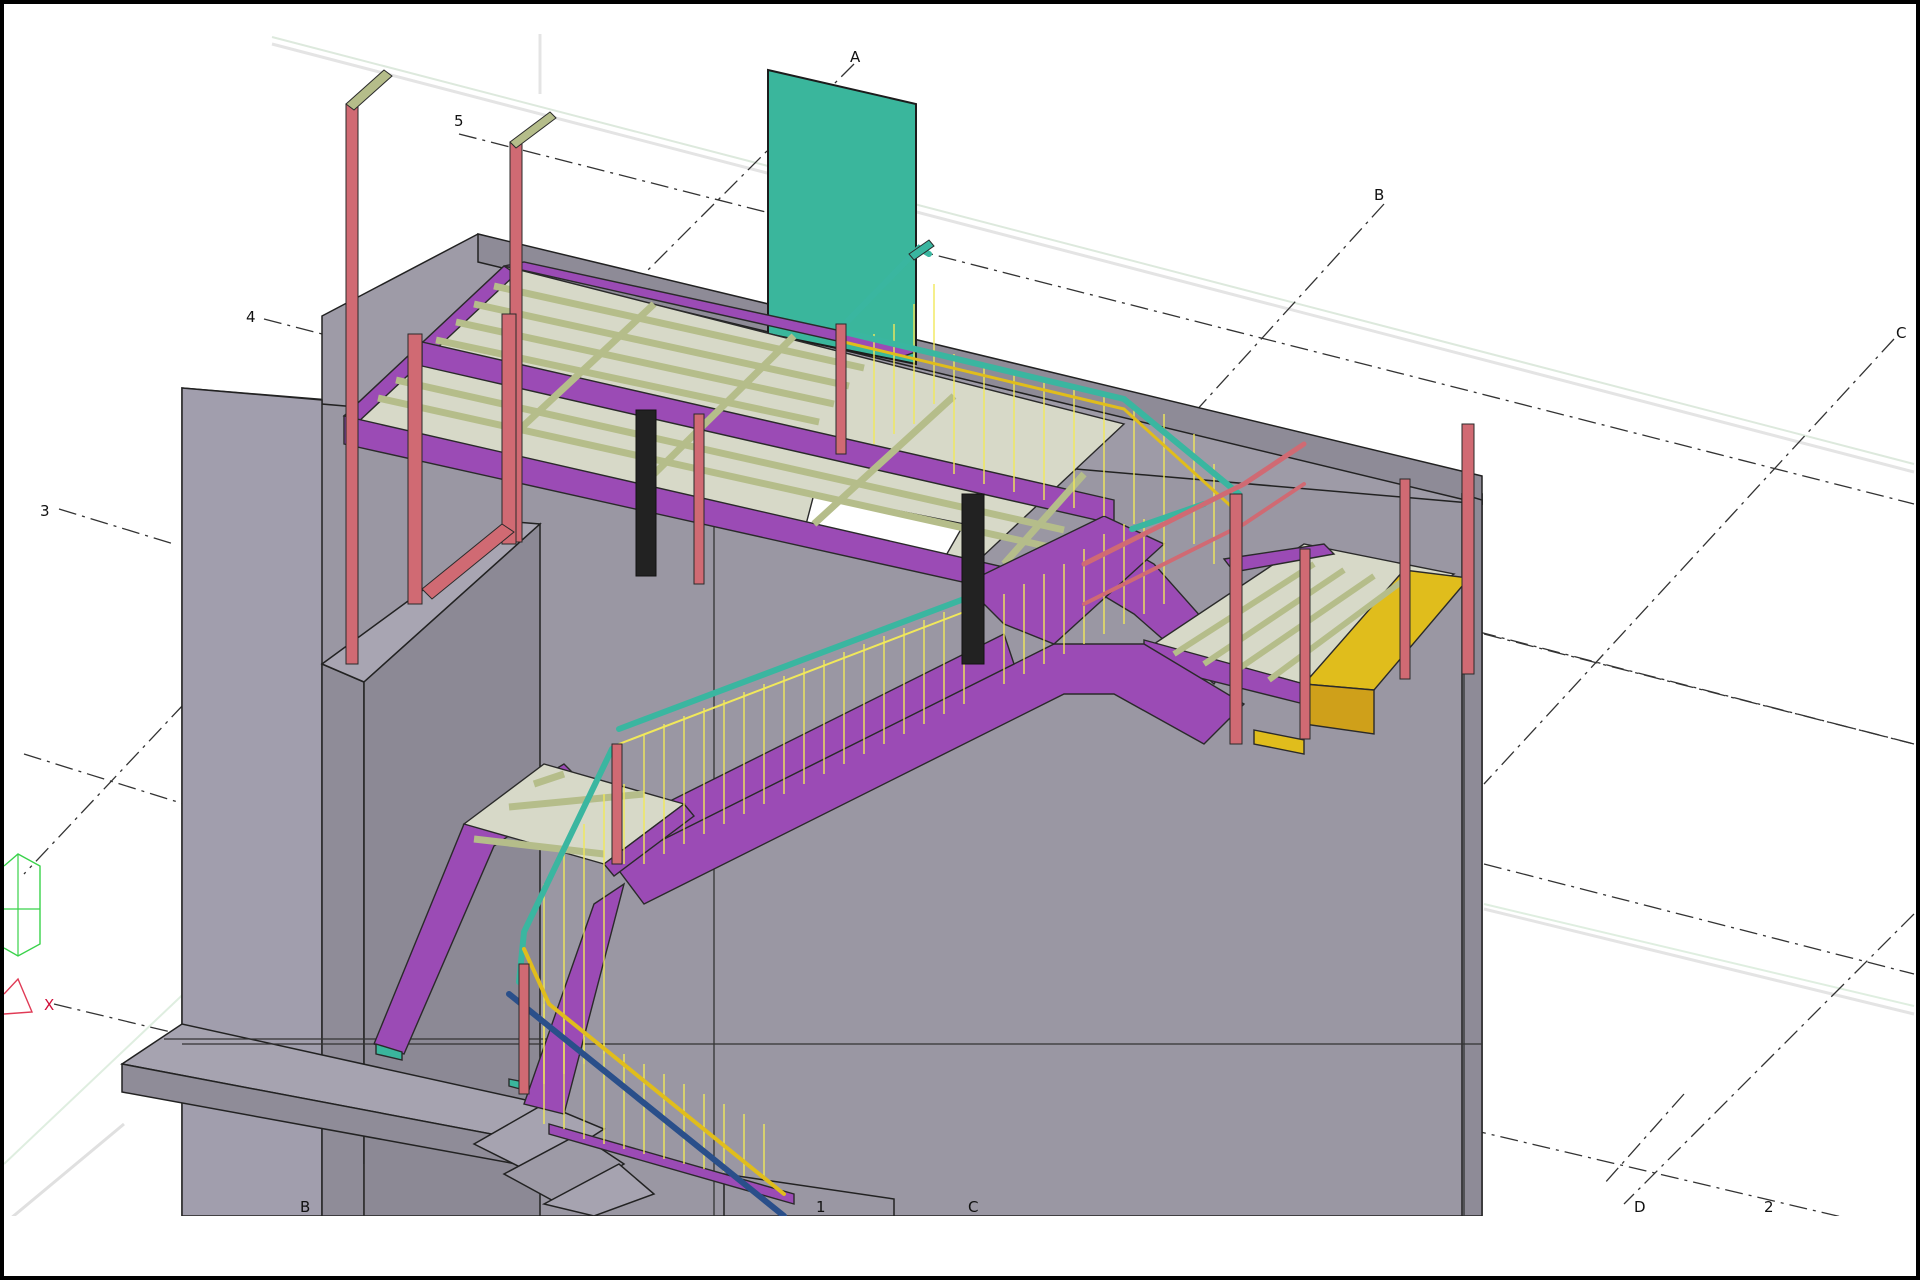 The image size is (1920, 1280). Describe the element at coordinates (305, 1207) in the screenshot. I see `grid-label-b-bottom: B` at that location.